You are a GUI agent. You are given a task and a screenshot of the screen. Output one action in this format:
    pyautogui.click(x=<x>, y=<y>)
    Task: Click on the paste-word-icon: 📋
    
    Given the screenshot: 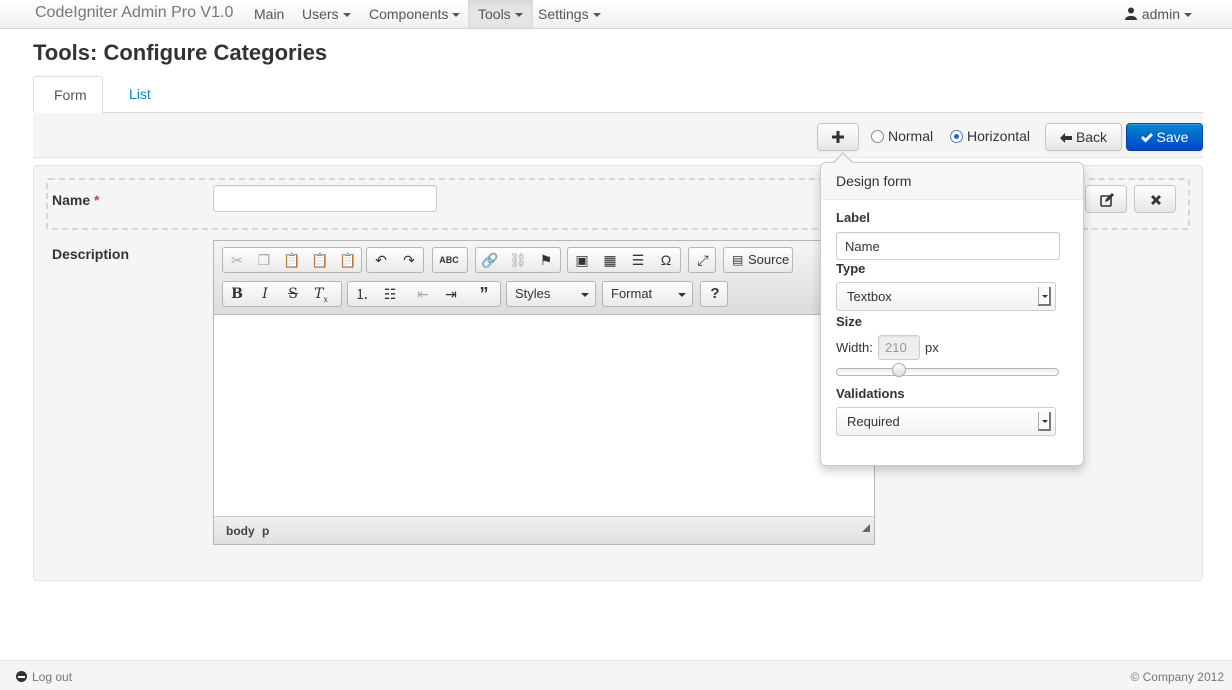 What is the action you would take?
    pyautogui.click(x=348, y=260)
    